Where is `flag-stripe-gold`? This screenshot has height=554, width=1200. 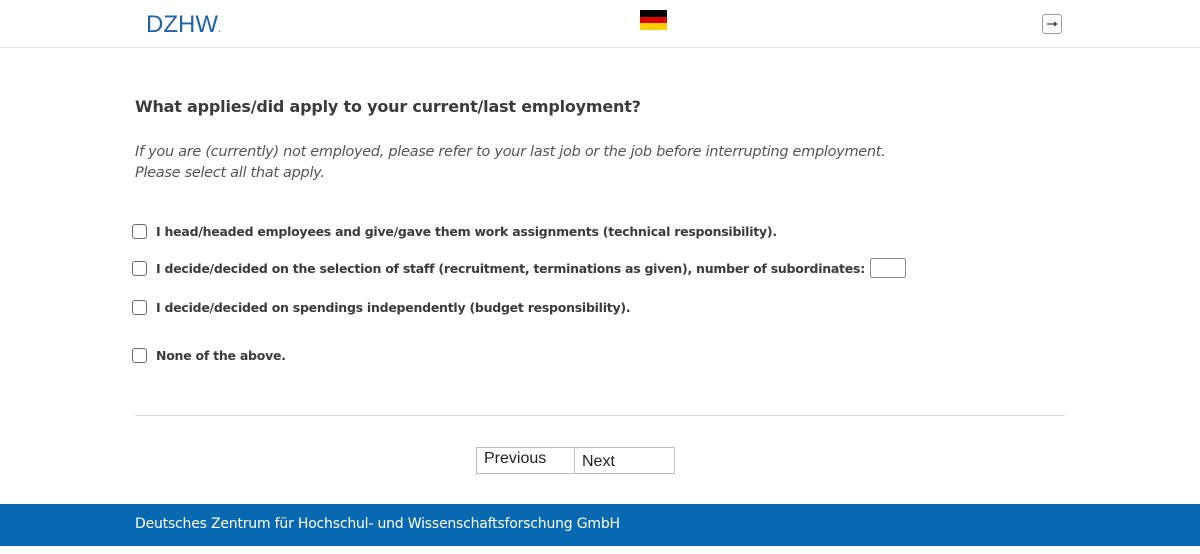 flag-stripe-gold is located at coordinates (653, 26).